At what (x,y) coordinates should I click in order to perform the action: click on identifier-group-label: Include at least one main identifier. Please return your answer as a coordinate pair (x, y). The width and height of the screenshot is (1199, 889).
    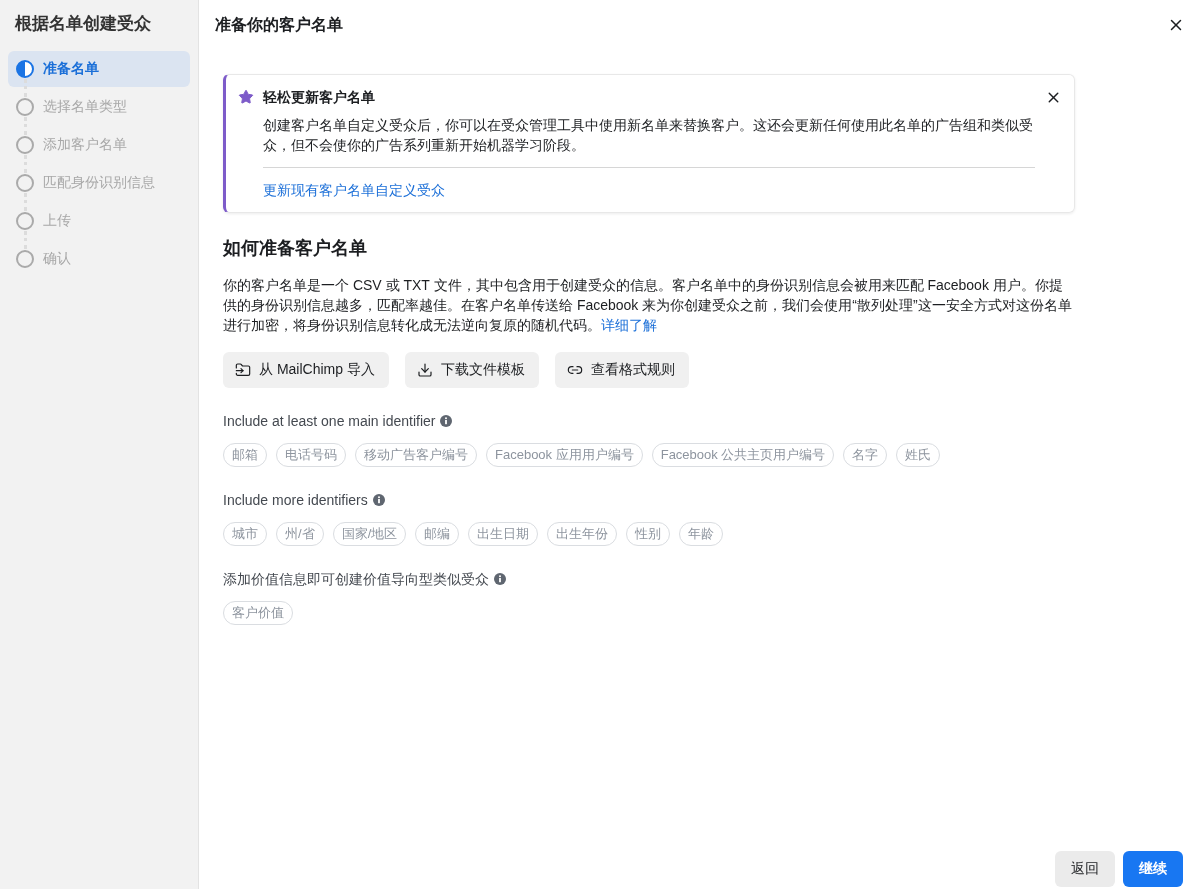
    Looking at the image, I should click on (329, 421).